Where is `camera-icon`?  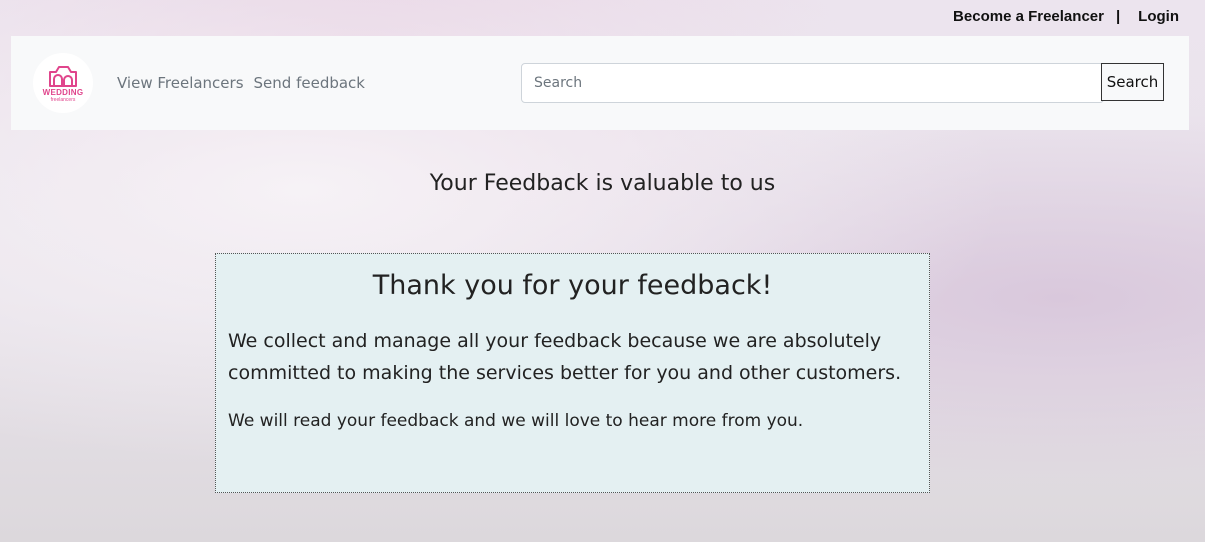
camera-icon is located at coordinates (63, 76).